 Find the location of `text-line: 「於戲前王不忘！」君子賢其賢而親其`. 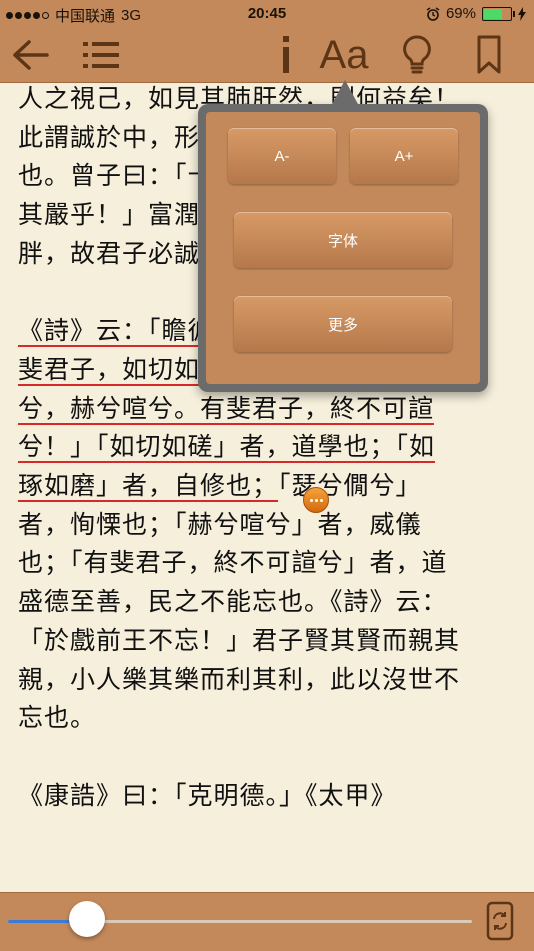

text-line: 「於戲前王不忘！」君子賢其賢而親其 is located at coordinates (239, 640).